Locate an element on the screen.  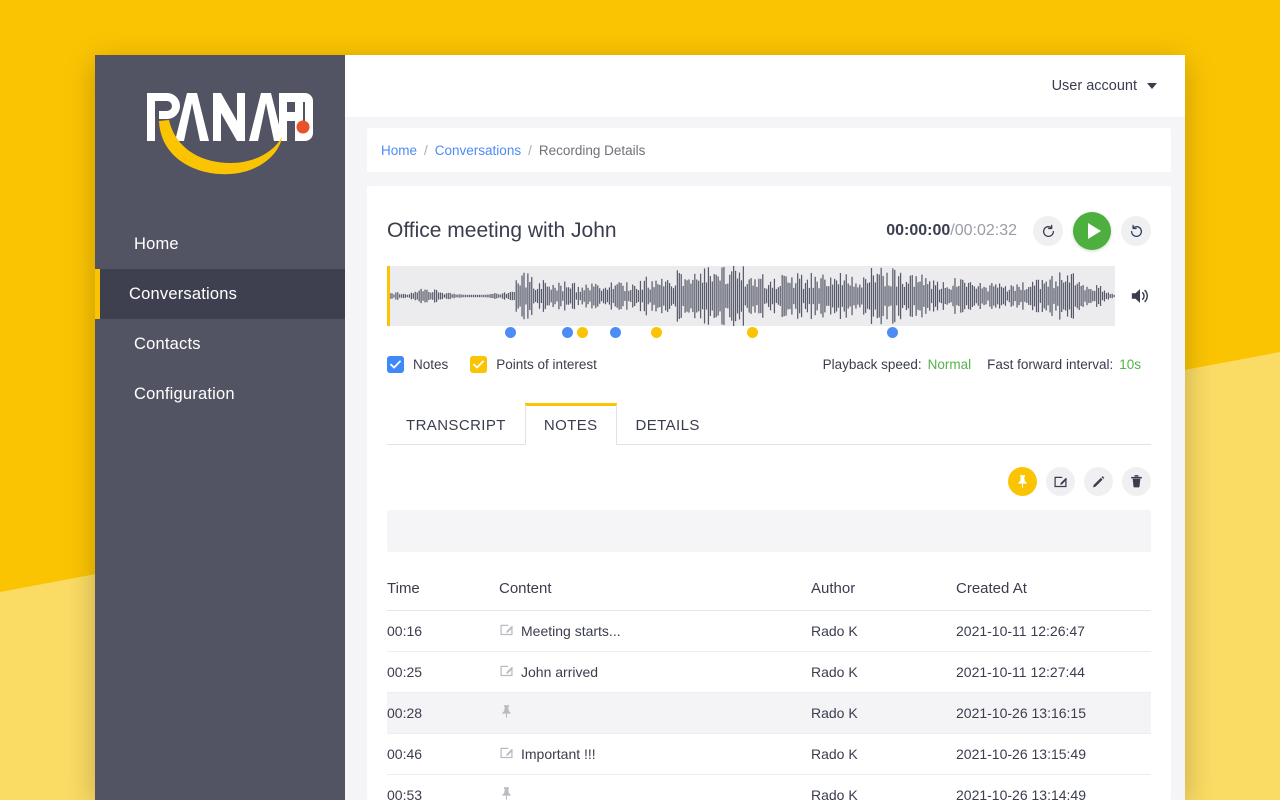
pencil-icon is located at coordinates (1099, 482).